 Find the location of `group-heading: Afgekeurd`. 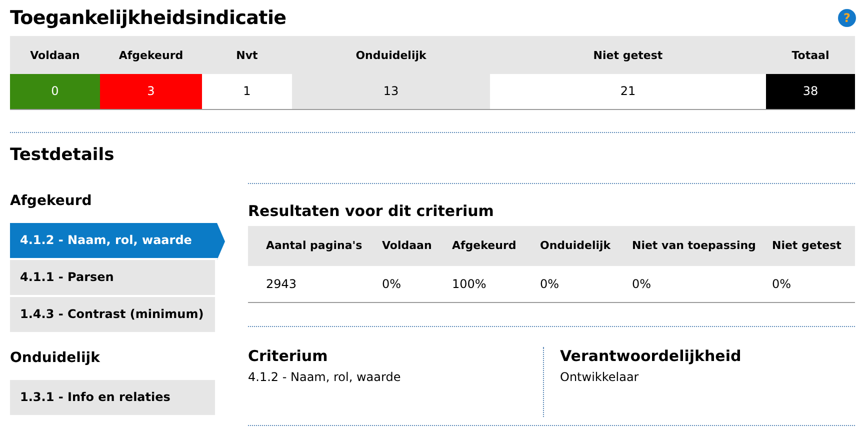

group-heading: Afgekeurd is located at coordinates (51, 201).